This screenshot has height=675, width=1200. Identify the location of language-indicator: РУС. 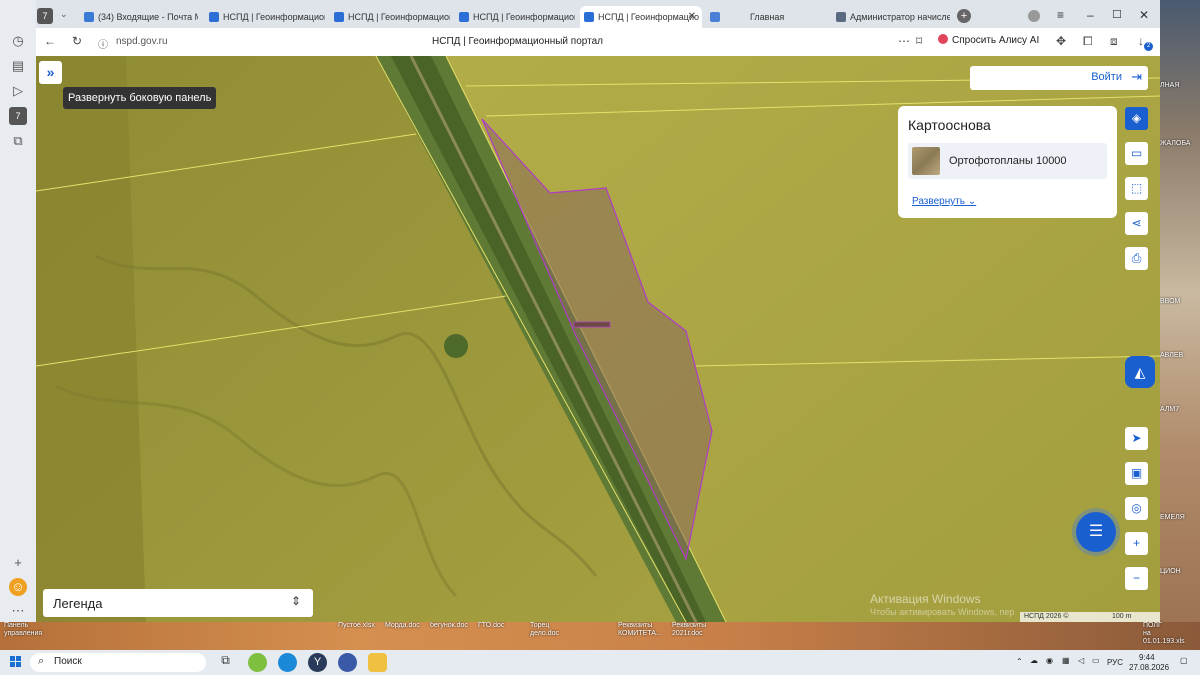
(1115, 662).